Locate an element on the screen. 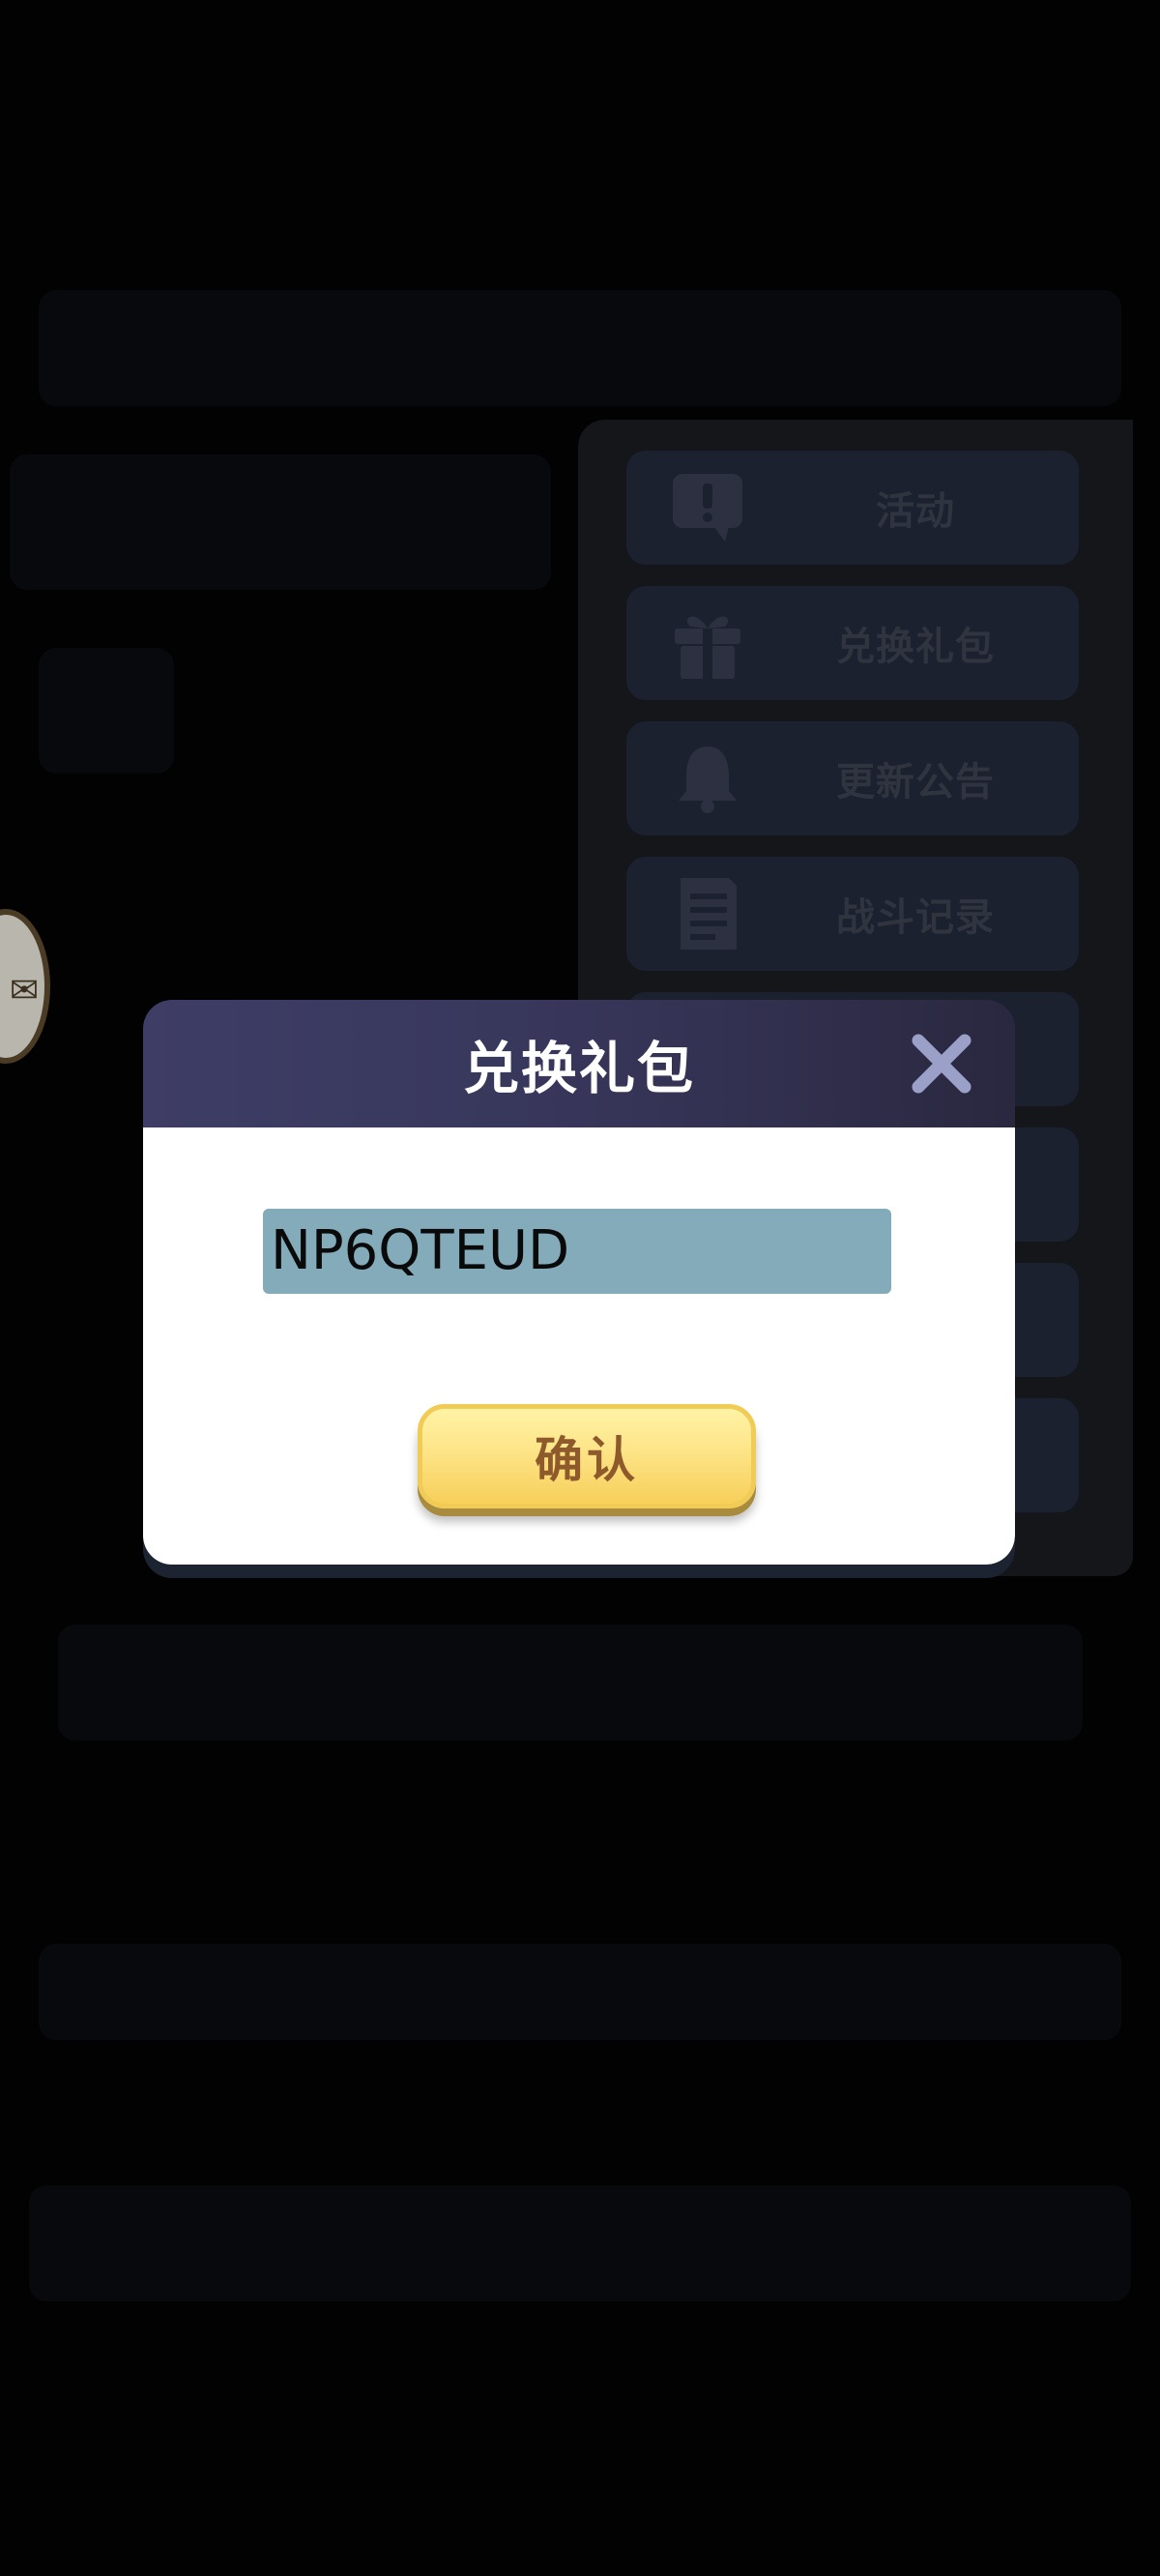  background-banner is located at coordinates (580, 348).